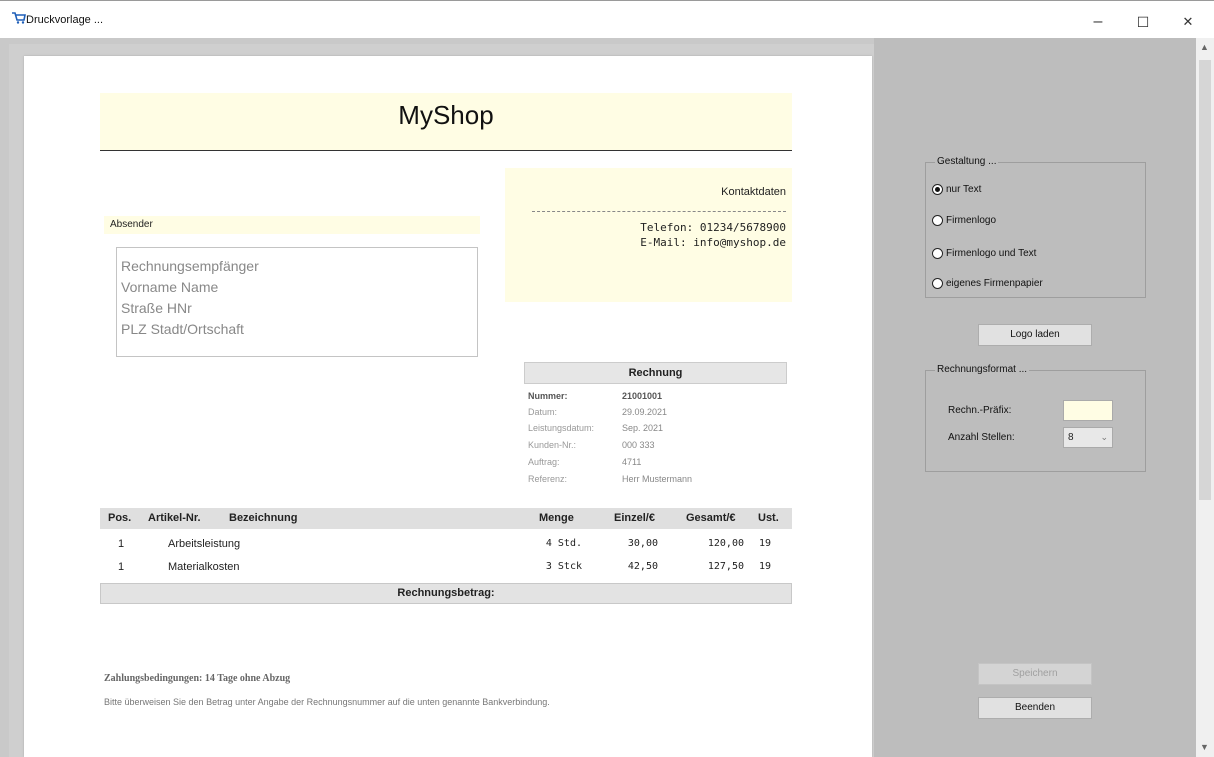 The width and height of the screenshot is (1214, 757). What do you see at coordinates (552, 445) in the screenshot?
I see `detail-label: Kunden-Nr.:` at bounding box center [552, 445].